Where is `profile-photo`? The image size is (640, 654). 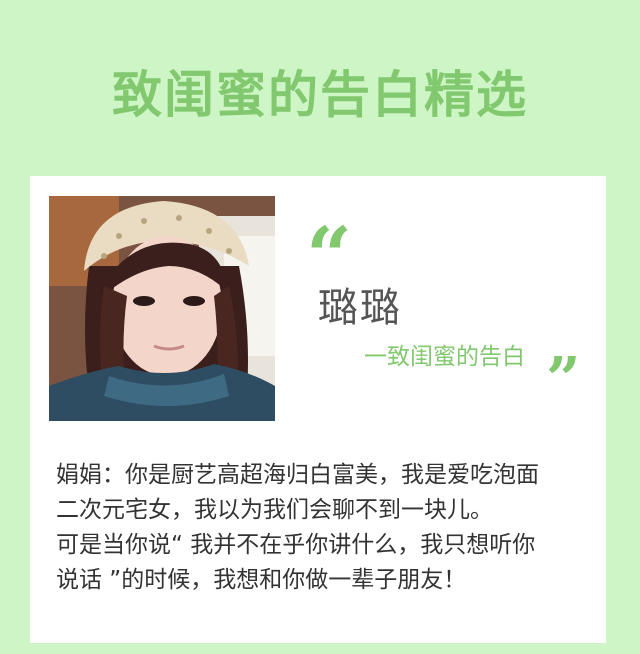
profile-photo is located at coordinates (162, 308).